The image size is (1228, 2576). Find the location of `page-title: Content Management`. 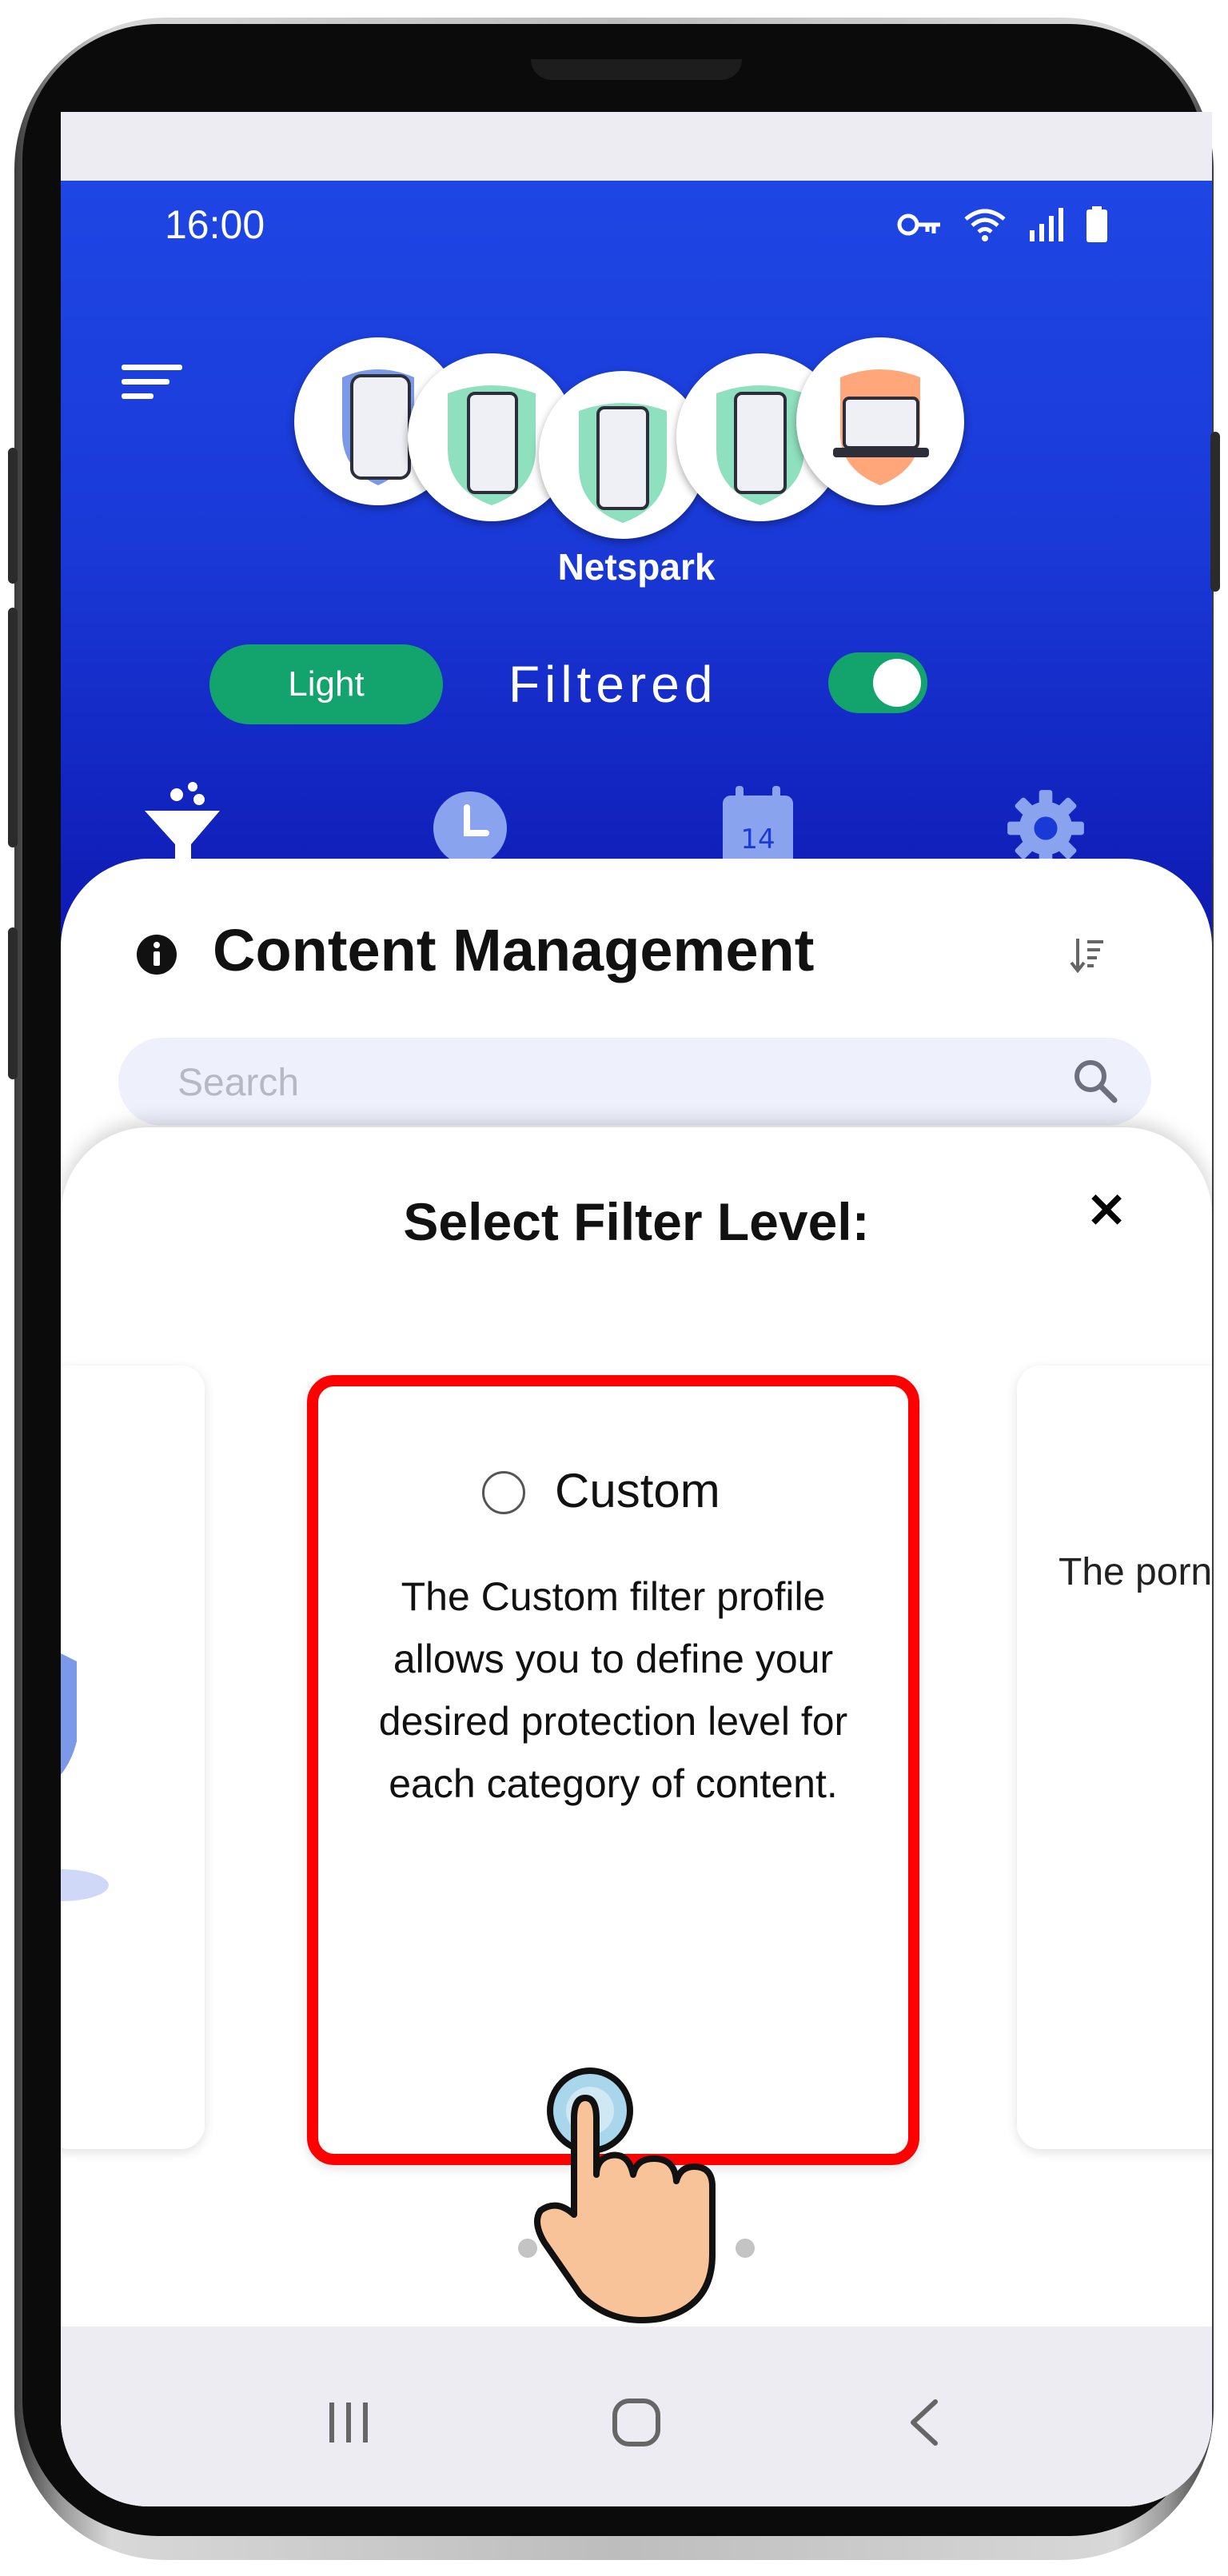

page-title: Content Management is located at coordinates (514, 950).